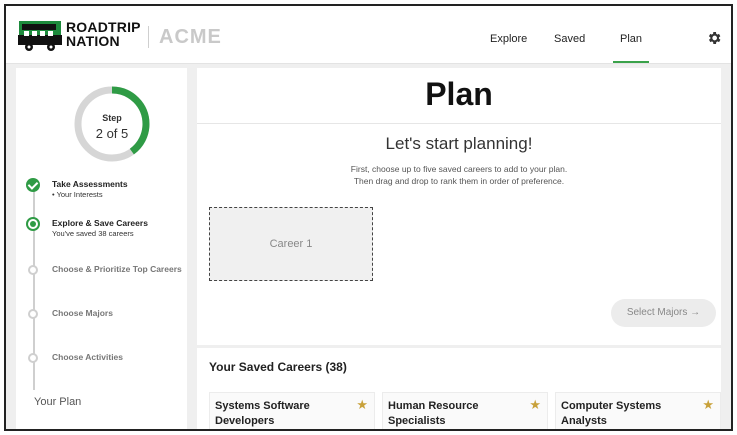 This screenshot has height=435, width=737. What do you see at coordinates (459, 143) in the screenshot?
I see `plan-subtitle: Let's start planning!` at bounding box center [459, 143].